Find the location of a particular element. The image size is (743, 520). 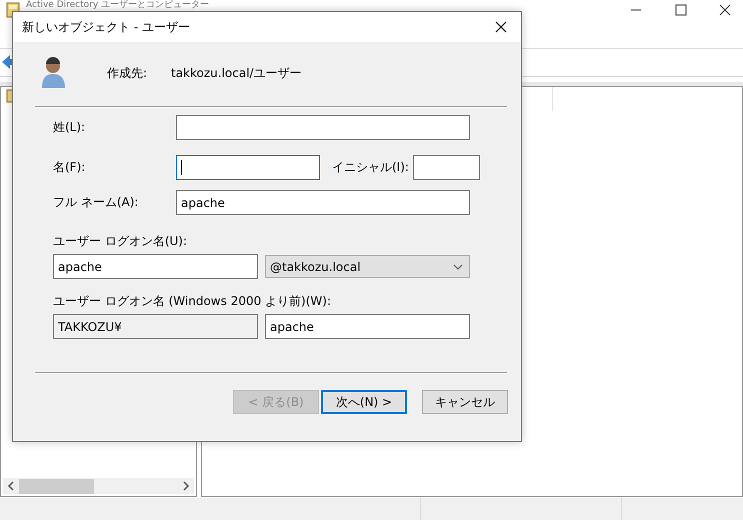

full-name-field: apache is located at coordinates (323, 202).